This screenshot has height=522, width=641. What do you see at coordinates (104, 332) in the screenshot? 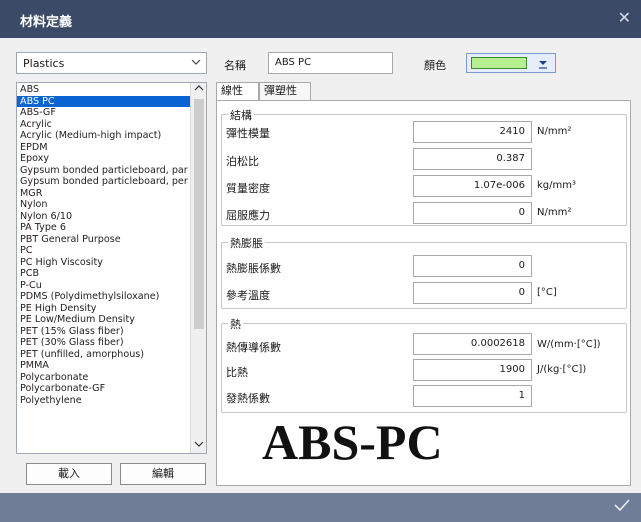
I see `list-item: PET (15% Glass fiber)` at bounding box center [104, 332].